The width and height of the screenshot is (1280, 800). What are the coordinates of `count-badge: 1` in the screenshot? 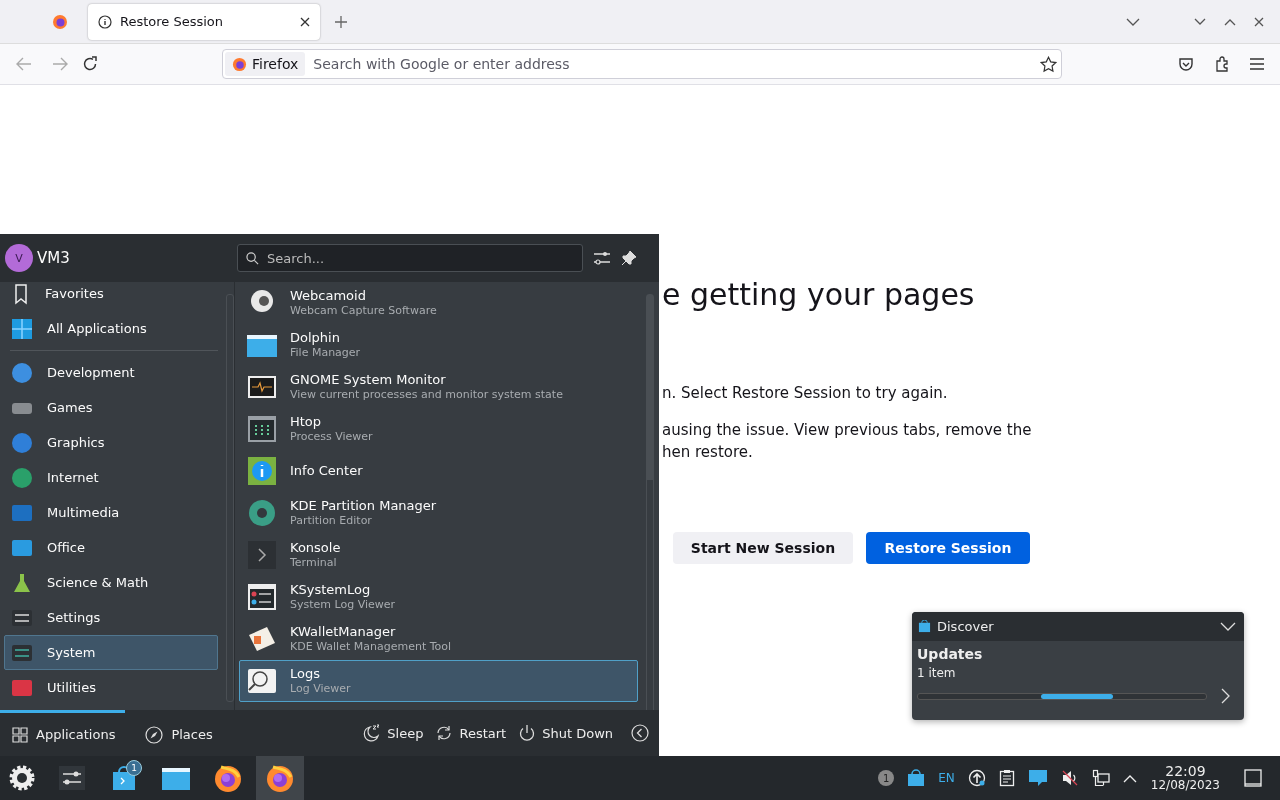 It's located at (886, 778).